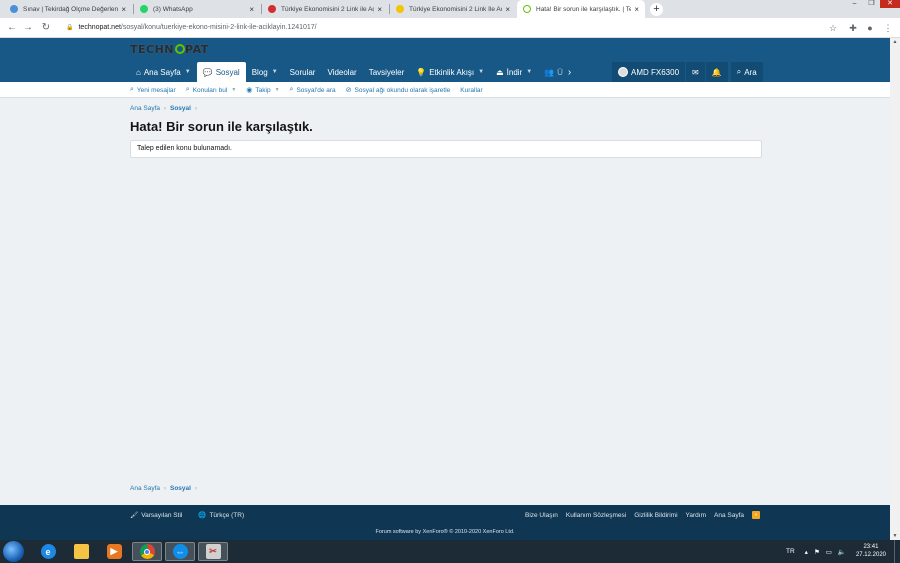 This screenshot has height=563, width=900. Describe the element at coordinates (450, 551) in the screenshot. I see `windows-taskbar: e ▶ ⇔ ✂ TR ▴ ⚑ ▭ 🔈 23:41 27.12.2020` at that location.